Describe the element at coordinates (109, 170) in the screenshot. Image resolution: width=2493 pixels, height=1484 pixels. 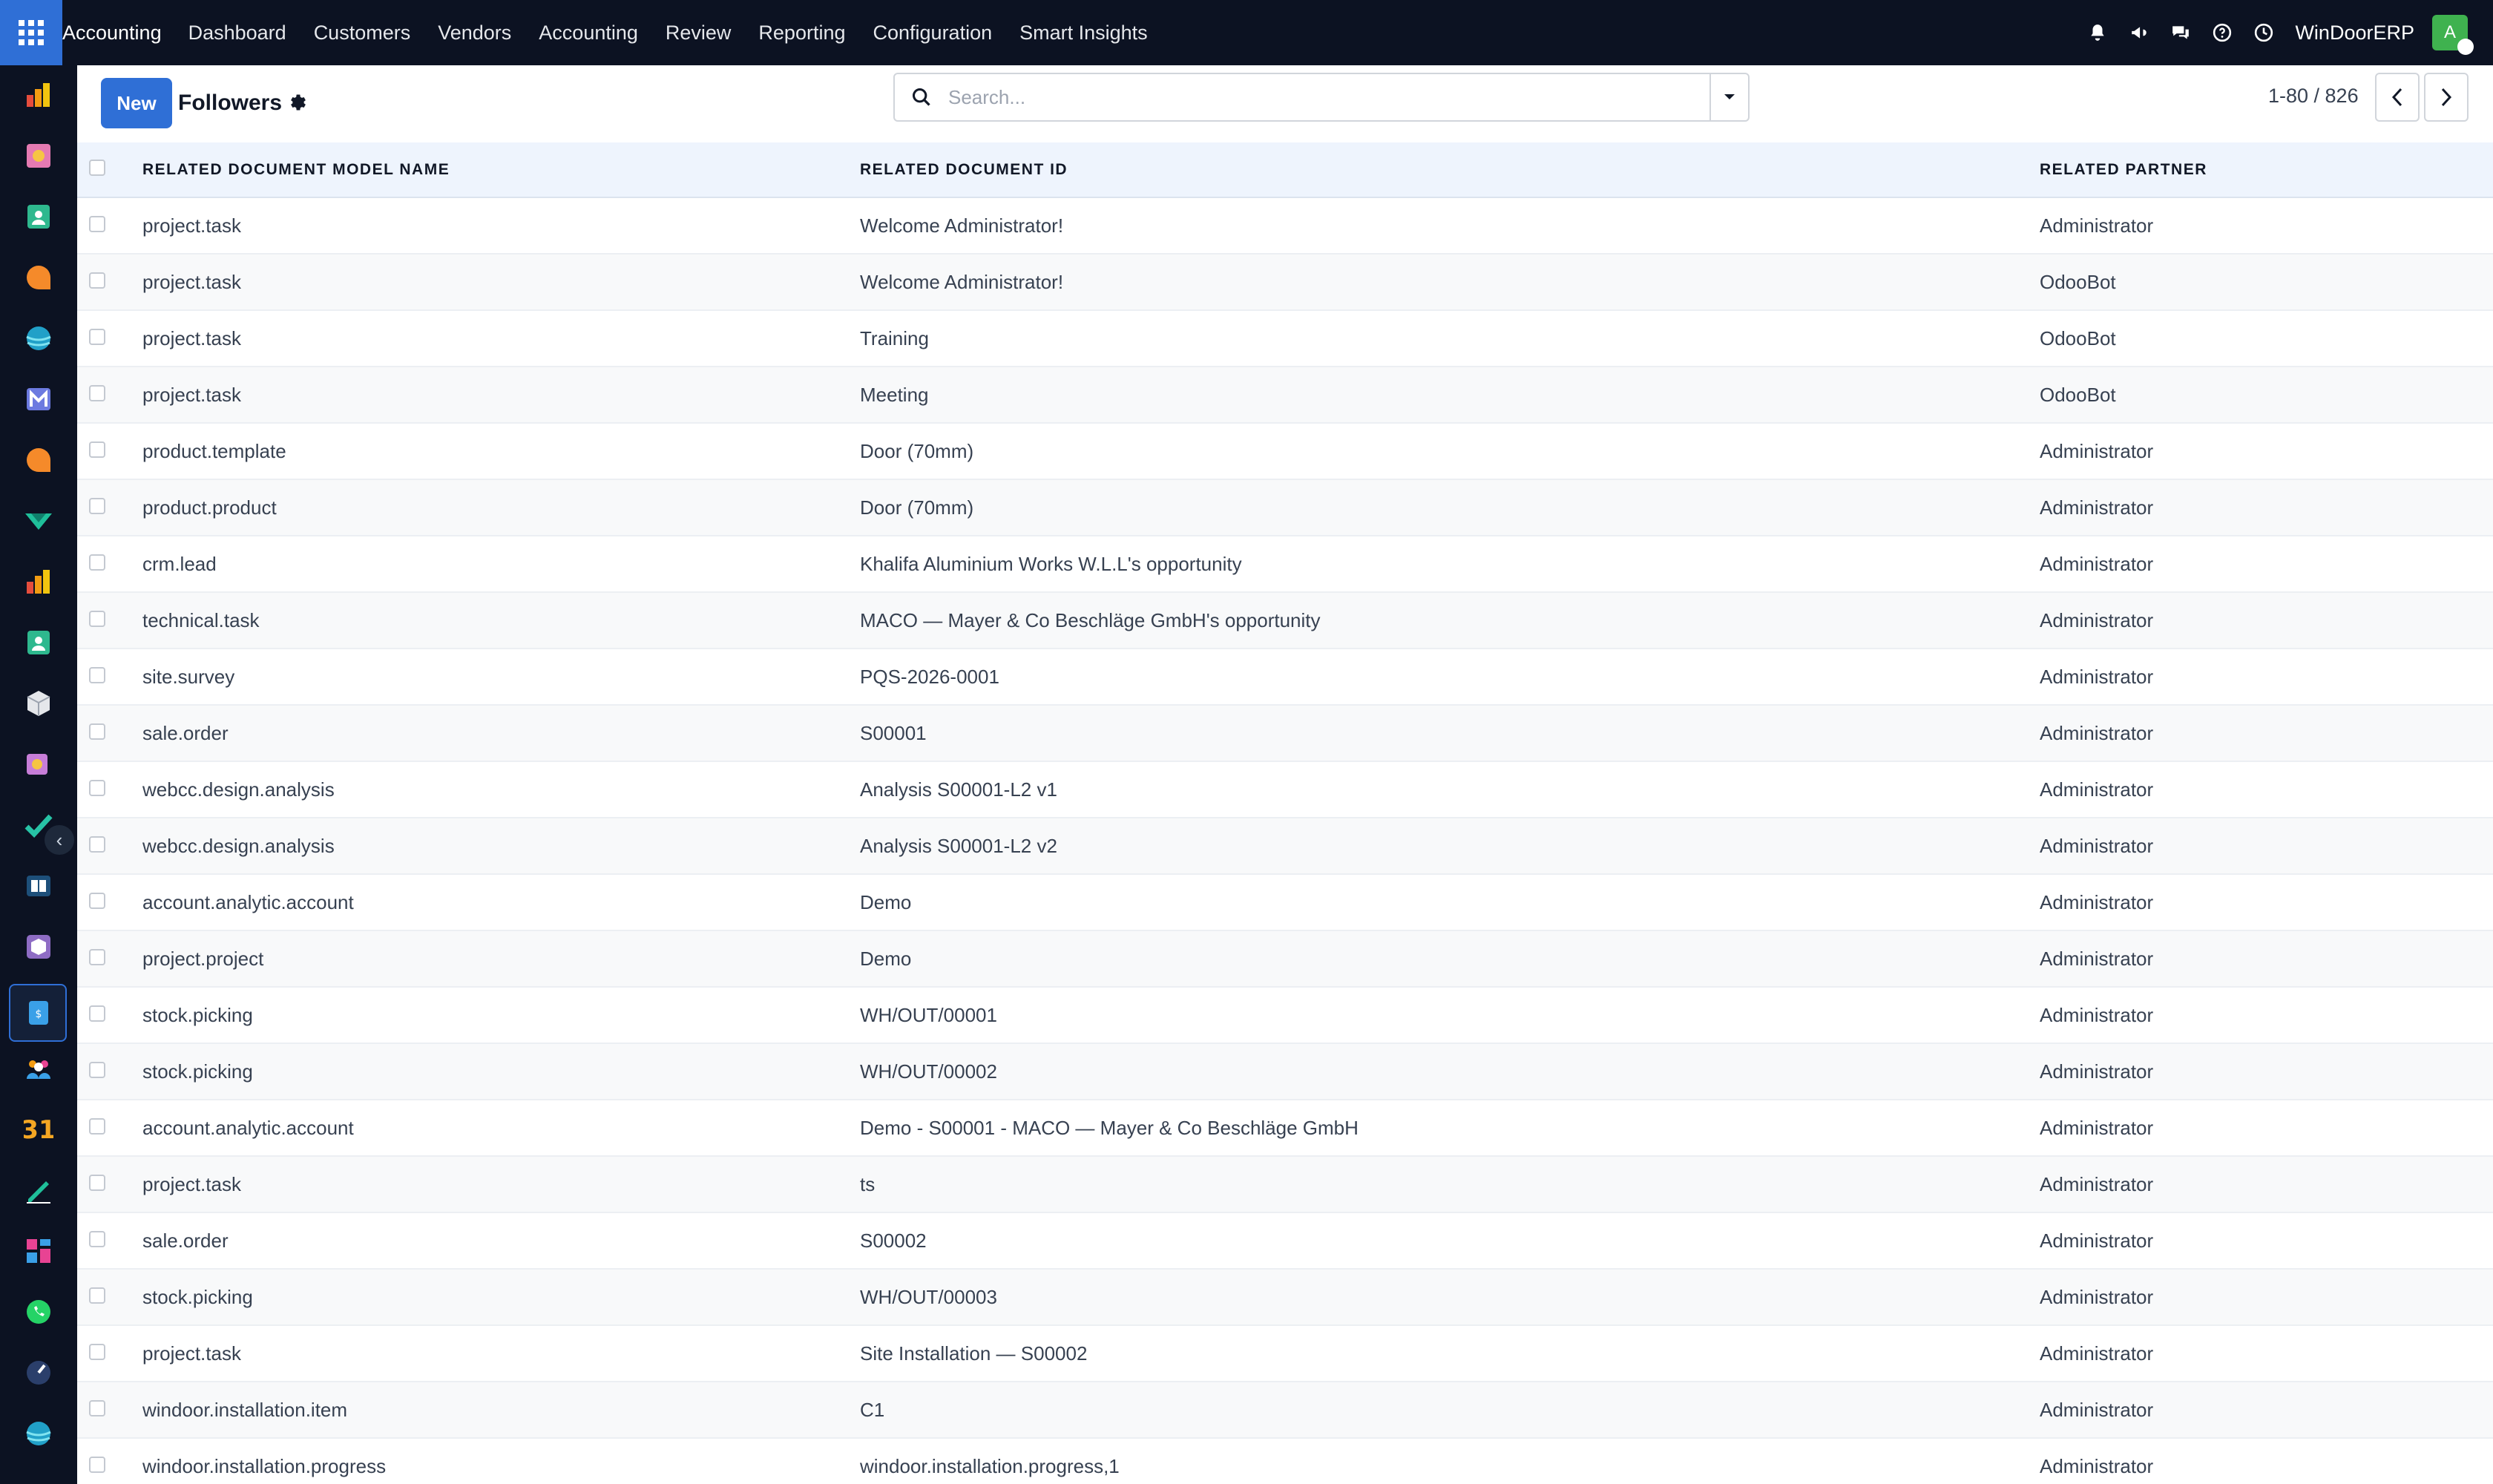
I see `select-all-cell` at that location.